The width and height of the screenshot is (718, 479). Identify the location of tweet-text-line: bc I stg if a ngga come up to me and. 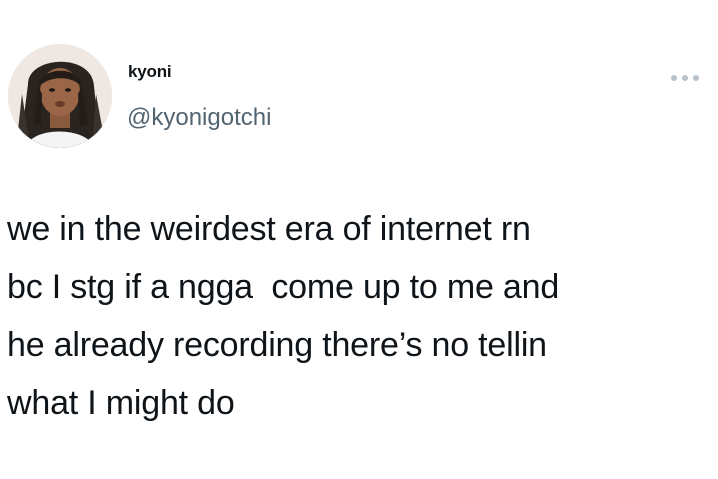
(283, 287).